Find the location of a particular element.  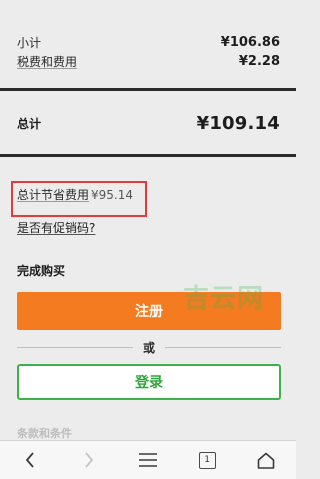

divider-bottom is located at coordinates (148, 155).